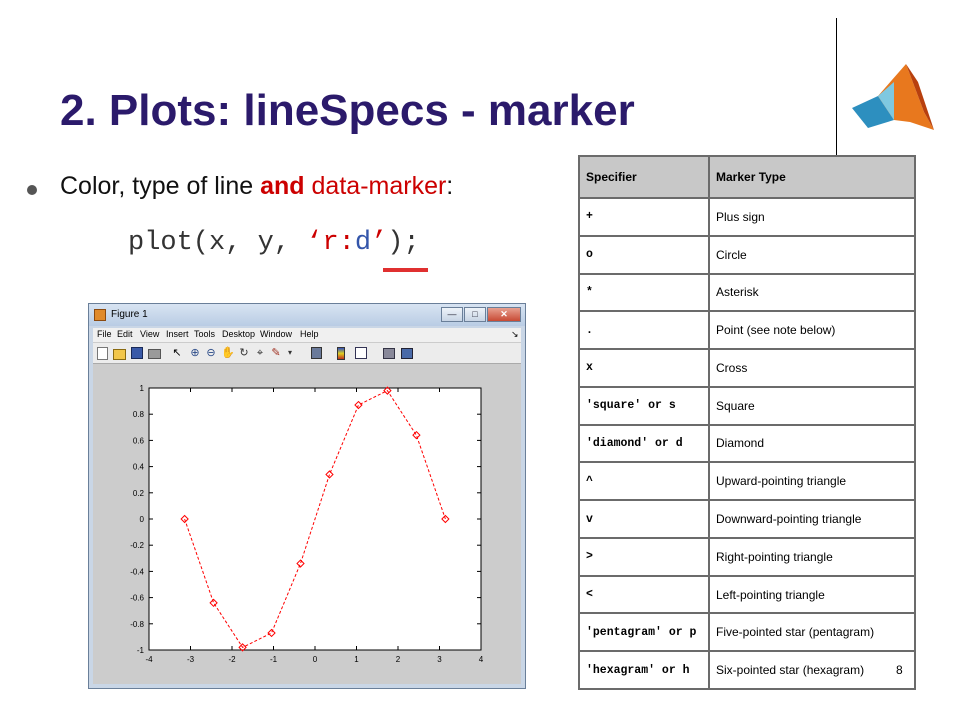  What do you see at coordinates (217, 243) in the screenshot?
I see `code-prefix: plot(x, y,` at bounding box center [217, 243].